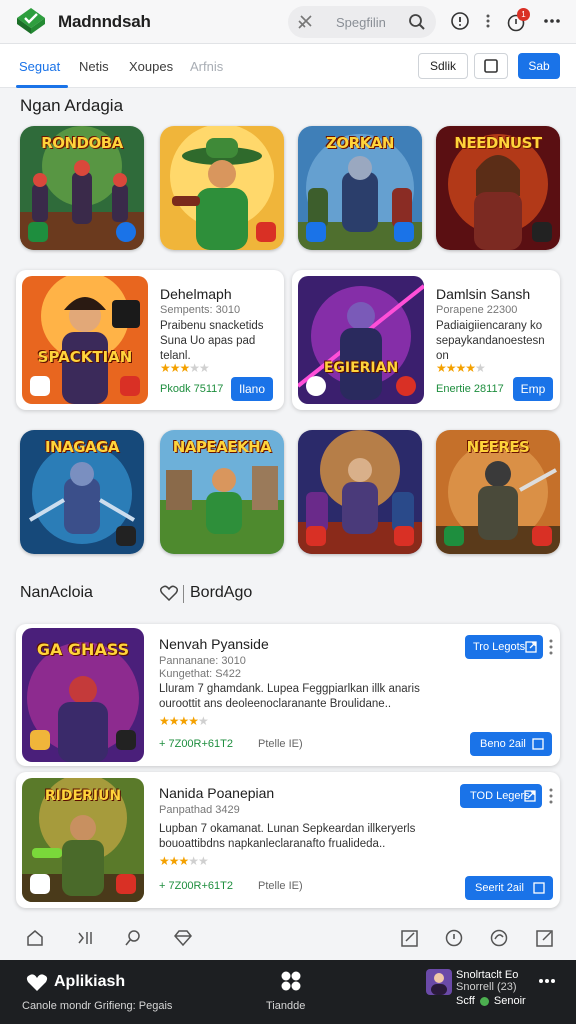  What do you see at coordinates (196, 886) in the screenshot?
I see `list-item-price: + 7Z00R+61T2` at bounding box center [196, 886].